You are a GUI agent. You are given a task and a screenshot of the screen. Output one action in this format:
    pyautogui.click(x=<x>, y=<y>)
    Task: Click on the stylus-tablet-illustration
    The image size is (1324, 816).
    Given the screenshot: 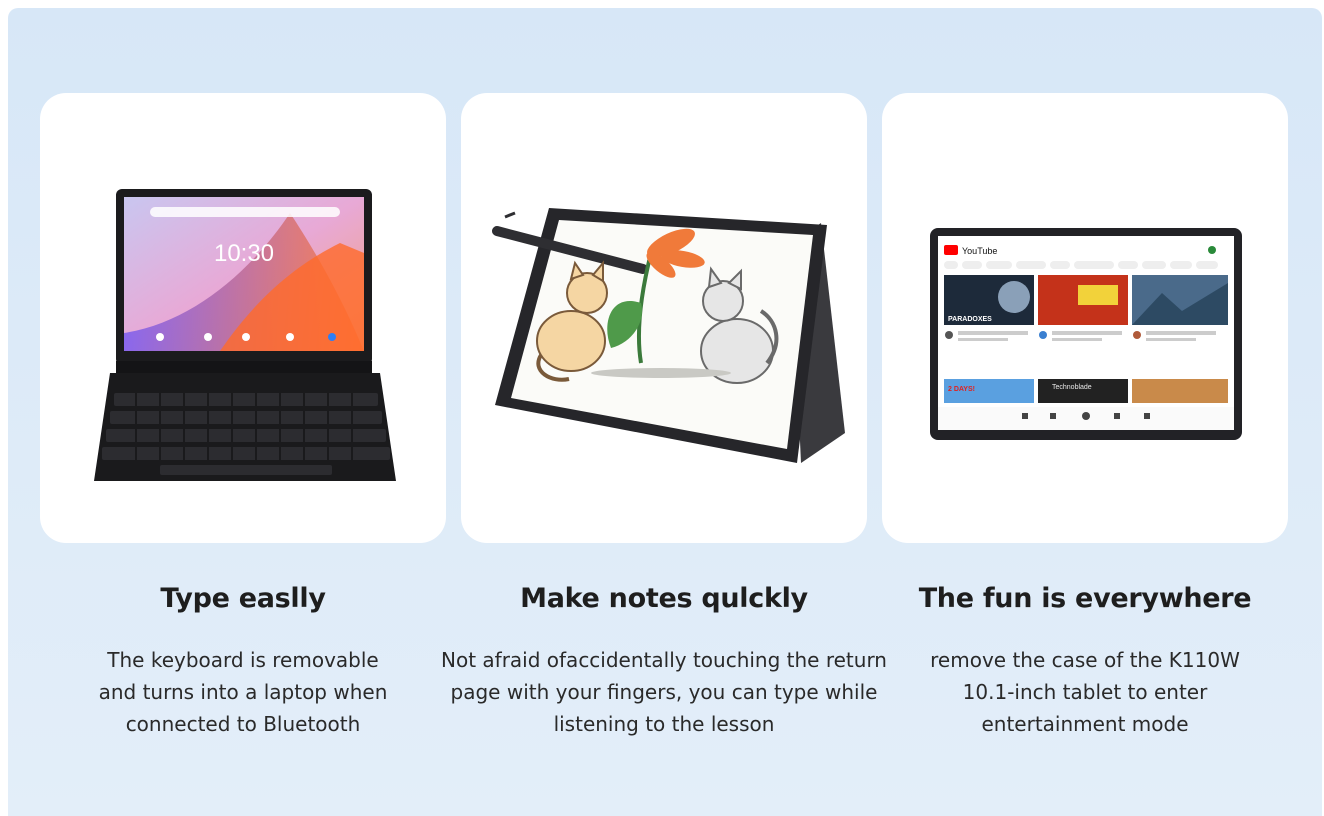 What is the action you would take?
    pyautogui.click(x=668, y=335)
    